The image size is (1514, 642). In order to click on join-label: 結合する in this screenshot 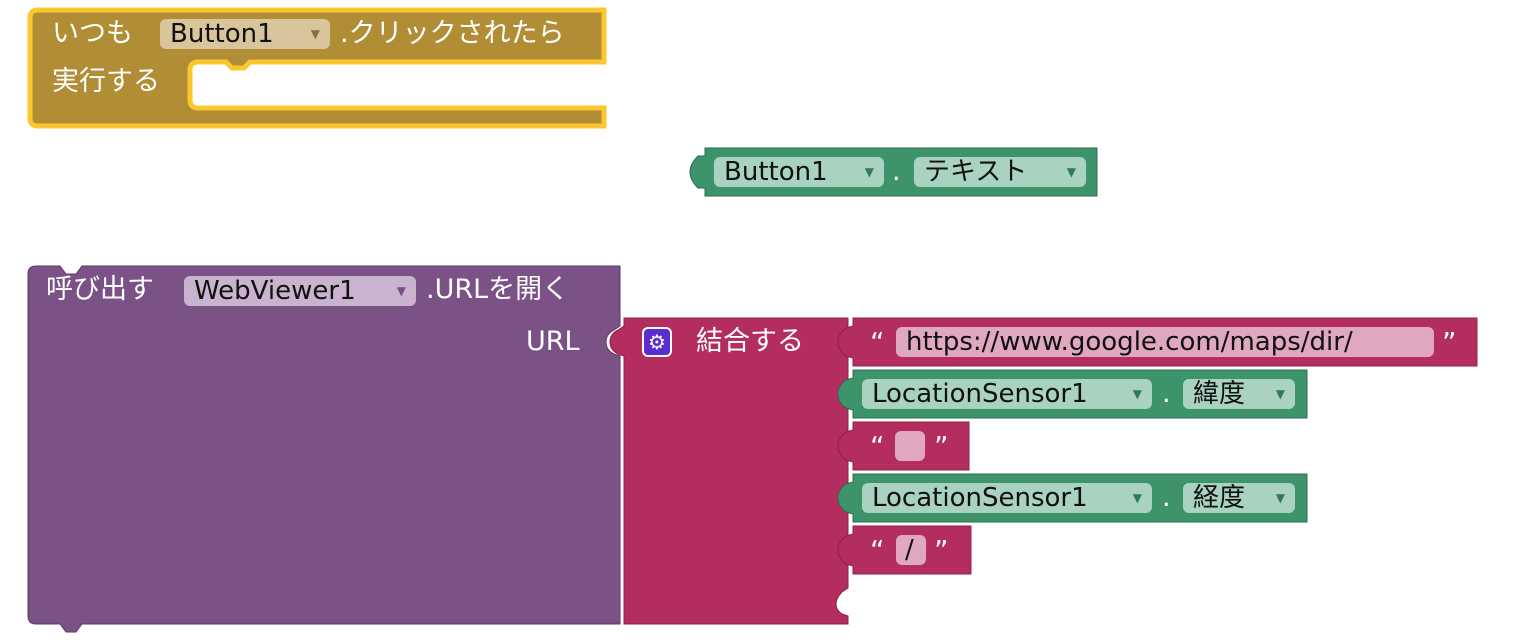, I will do `click(750, 341)`.